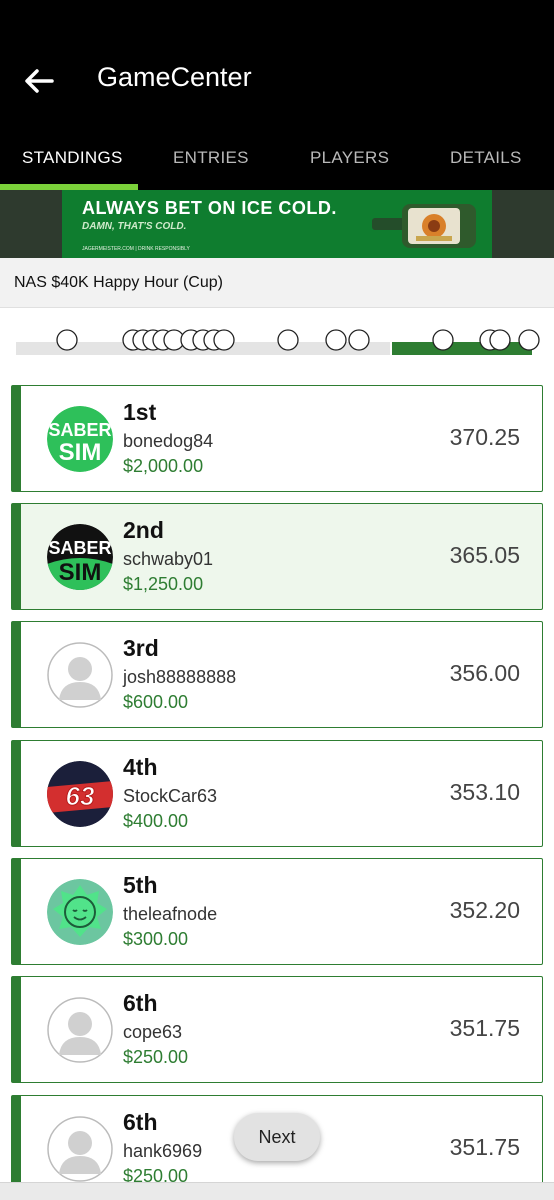 The image size is (554, 1200). What do you see at coordinates (170, 796) in the screenshot?
I see `username: StockCar63` at bounding box center [170, 796].